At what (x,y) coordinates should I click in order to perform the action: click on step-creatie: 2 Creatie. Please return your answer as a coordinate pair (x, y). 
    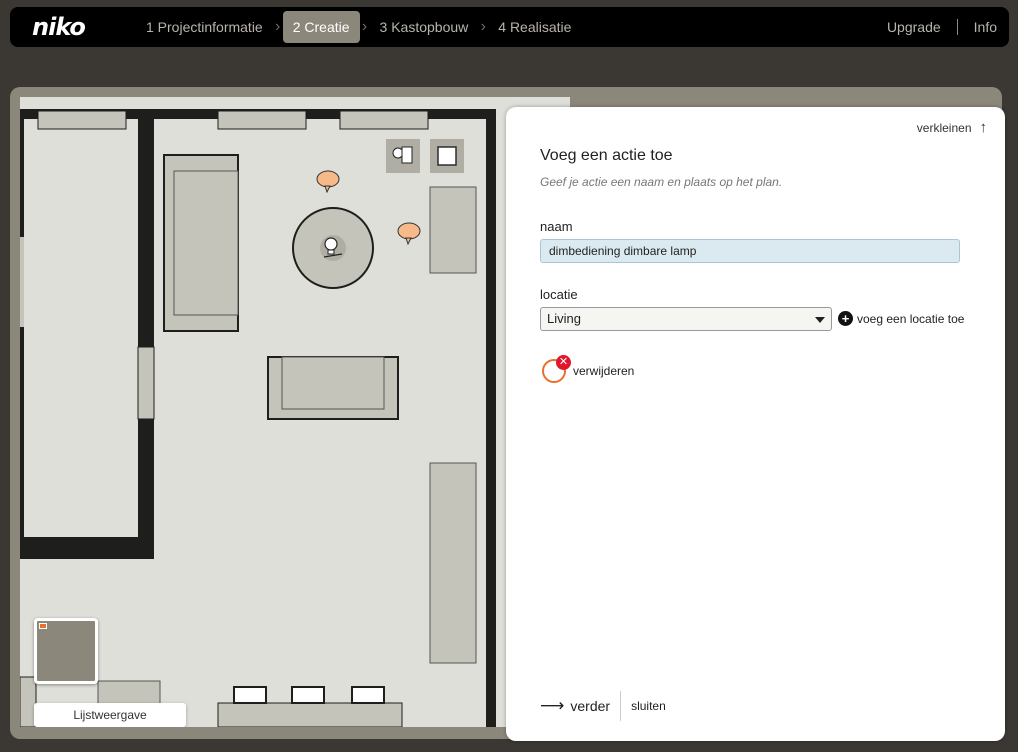
    Looking at the image, I should click on (321, 27).